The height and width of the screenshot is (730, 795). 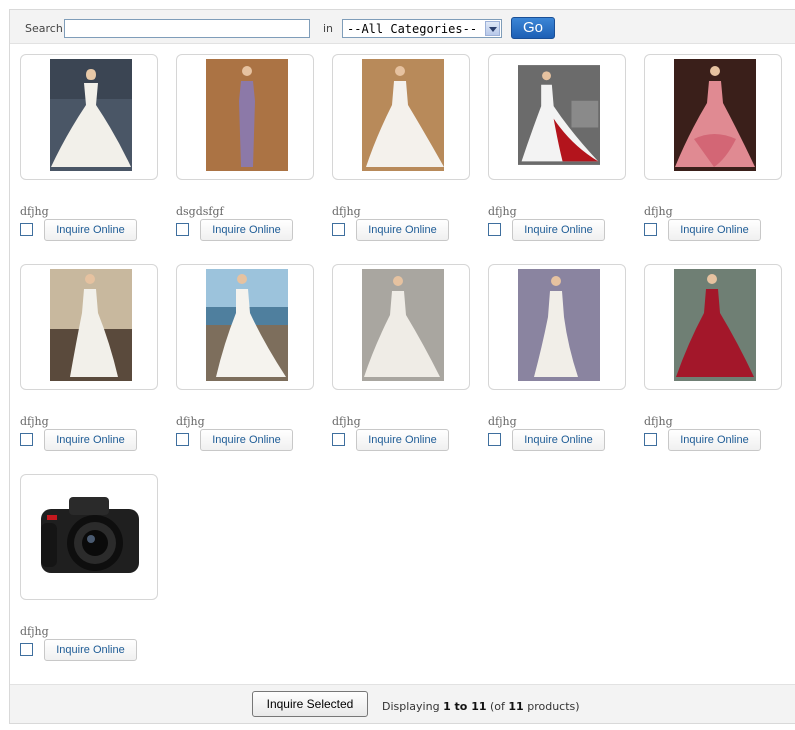 What do you see at coordinates (412, 29) in the screenshot?
I see `category-select-value: --All Categories--` at bounding box center [412, 29].